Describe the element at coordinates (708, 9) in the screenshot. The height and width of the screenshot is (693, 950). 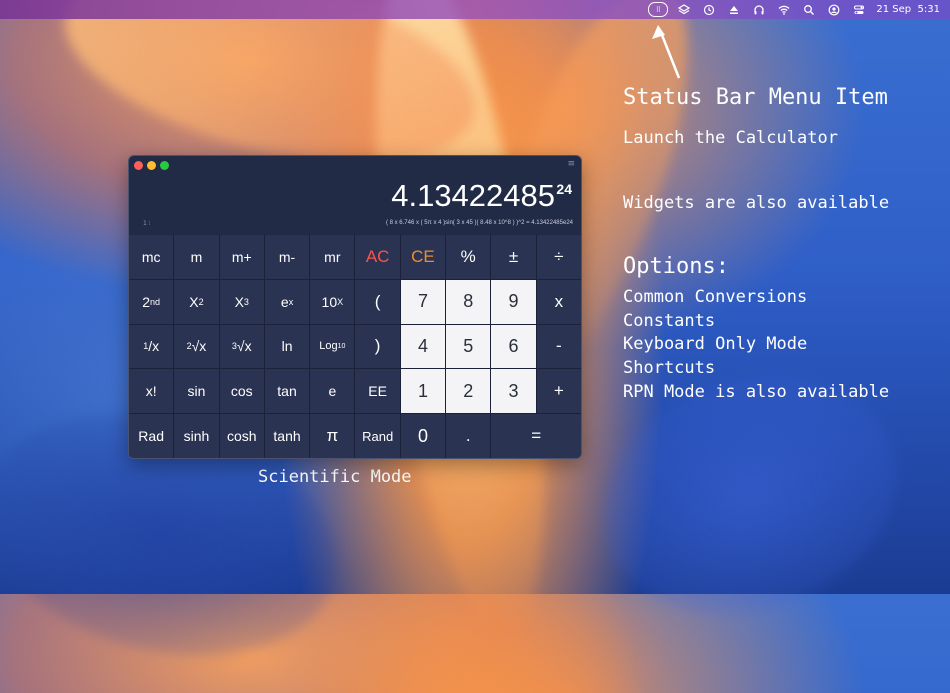
I see `time-machine-icon` at that location.